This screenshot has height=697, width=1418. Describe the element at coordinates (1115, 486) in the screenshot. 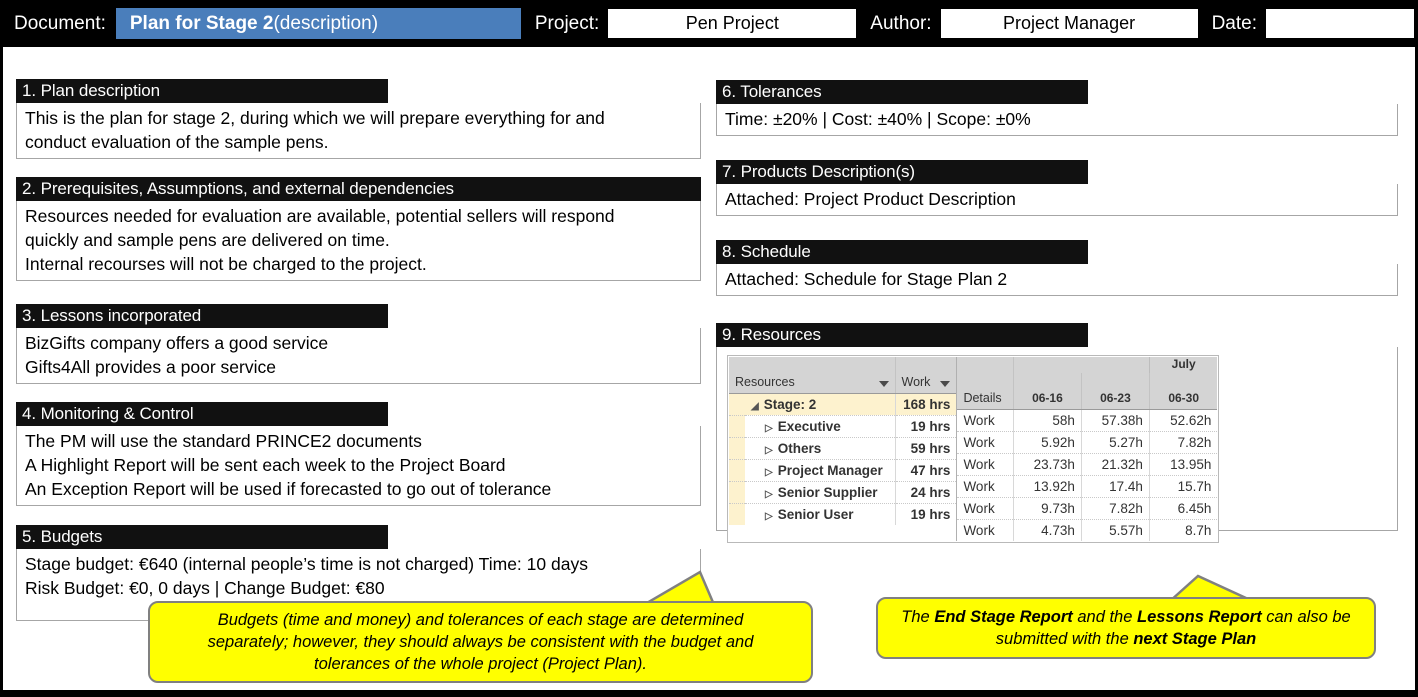

I see `row-value-1: 17.4h` at that location.